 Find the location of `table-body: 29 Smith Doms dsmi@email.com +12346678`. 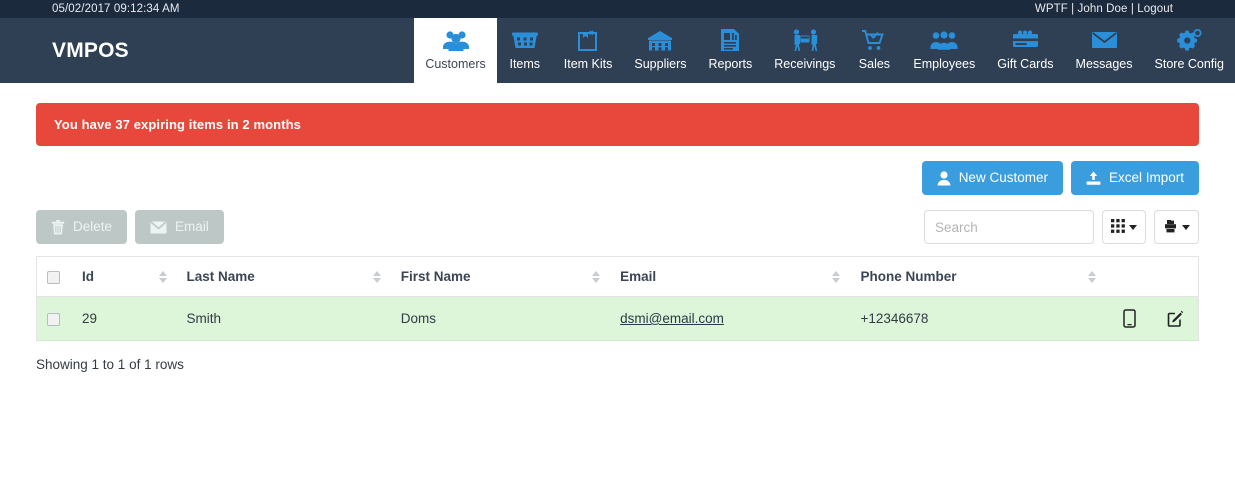

table-body: 29 Smith Doms dsmi@email.com +12346678 is located at coordinates (617, 318).